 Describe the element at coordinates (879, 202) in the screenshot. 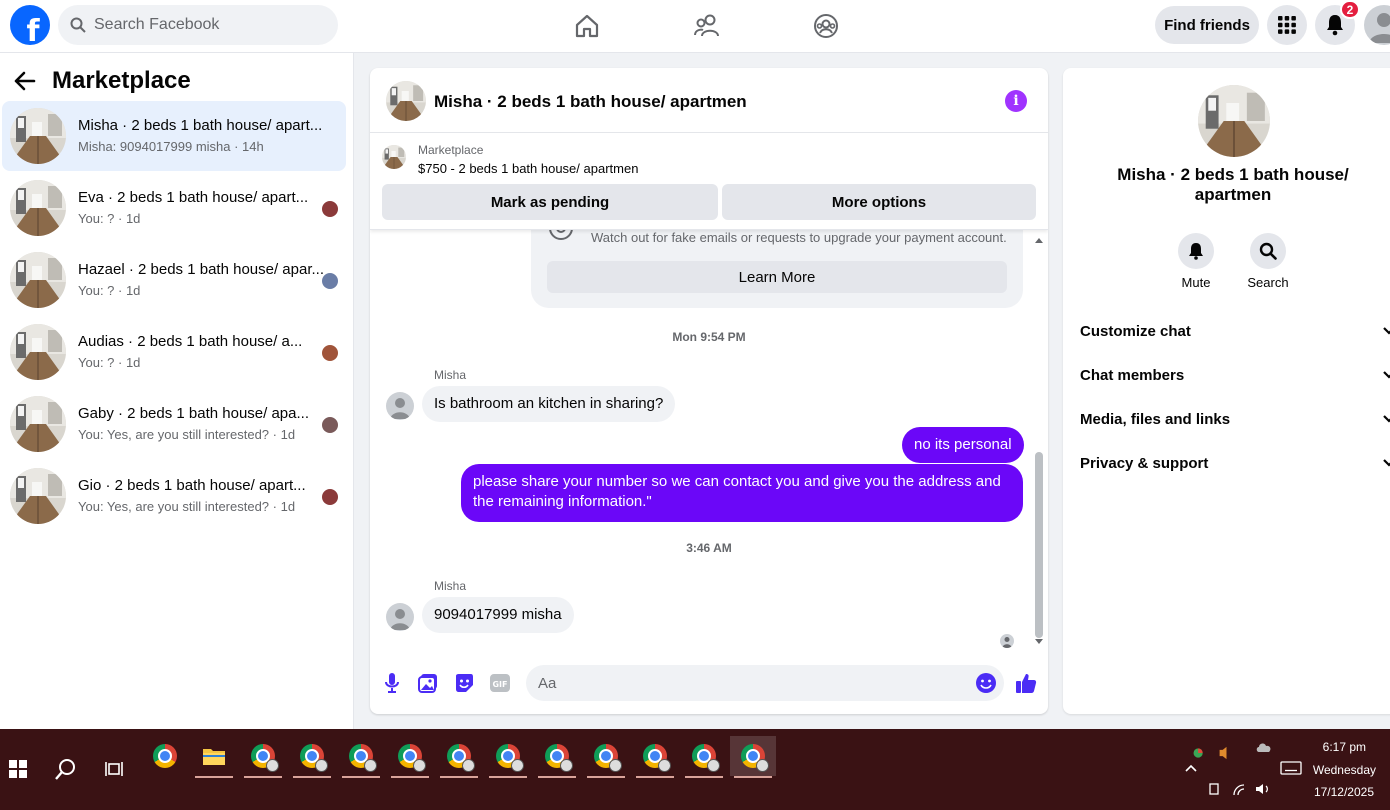

I see `more-options-button: More options` at that location.